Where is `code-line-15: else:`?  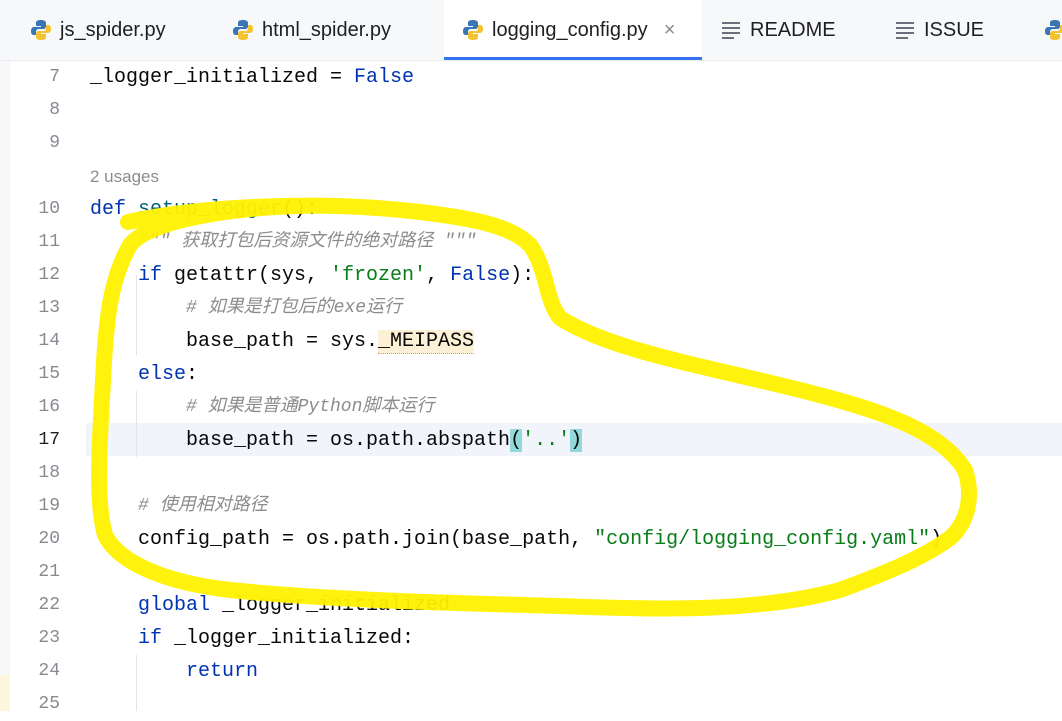 code-line-15: else: is located at coordinates (168, 374).